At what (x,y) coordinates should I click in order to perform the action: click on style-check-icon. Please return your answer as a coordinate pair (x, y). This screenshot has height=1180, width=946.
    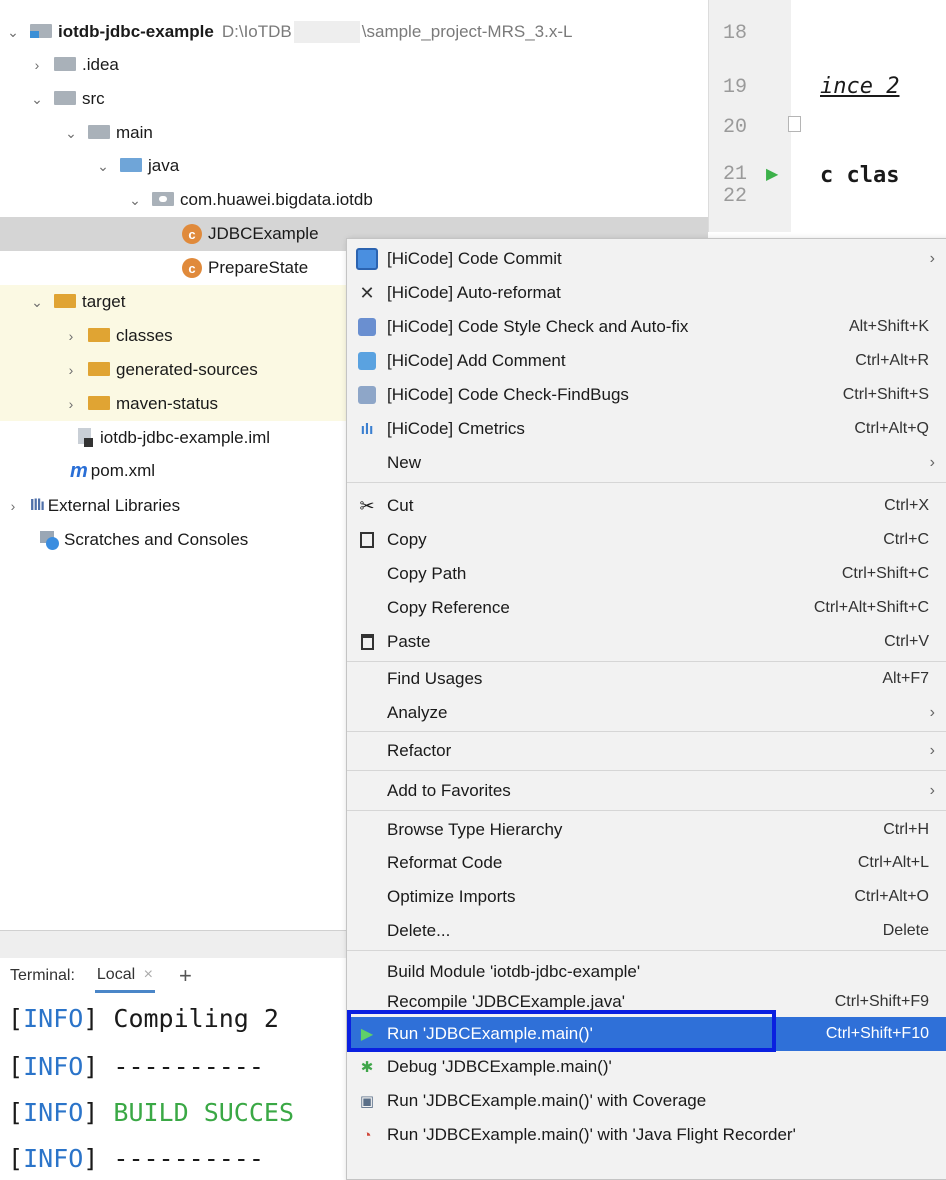
    Looking at the image, I should click on (367, 327).